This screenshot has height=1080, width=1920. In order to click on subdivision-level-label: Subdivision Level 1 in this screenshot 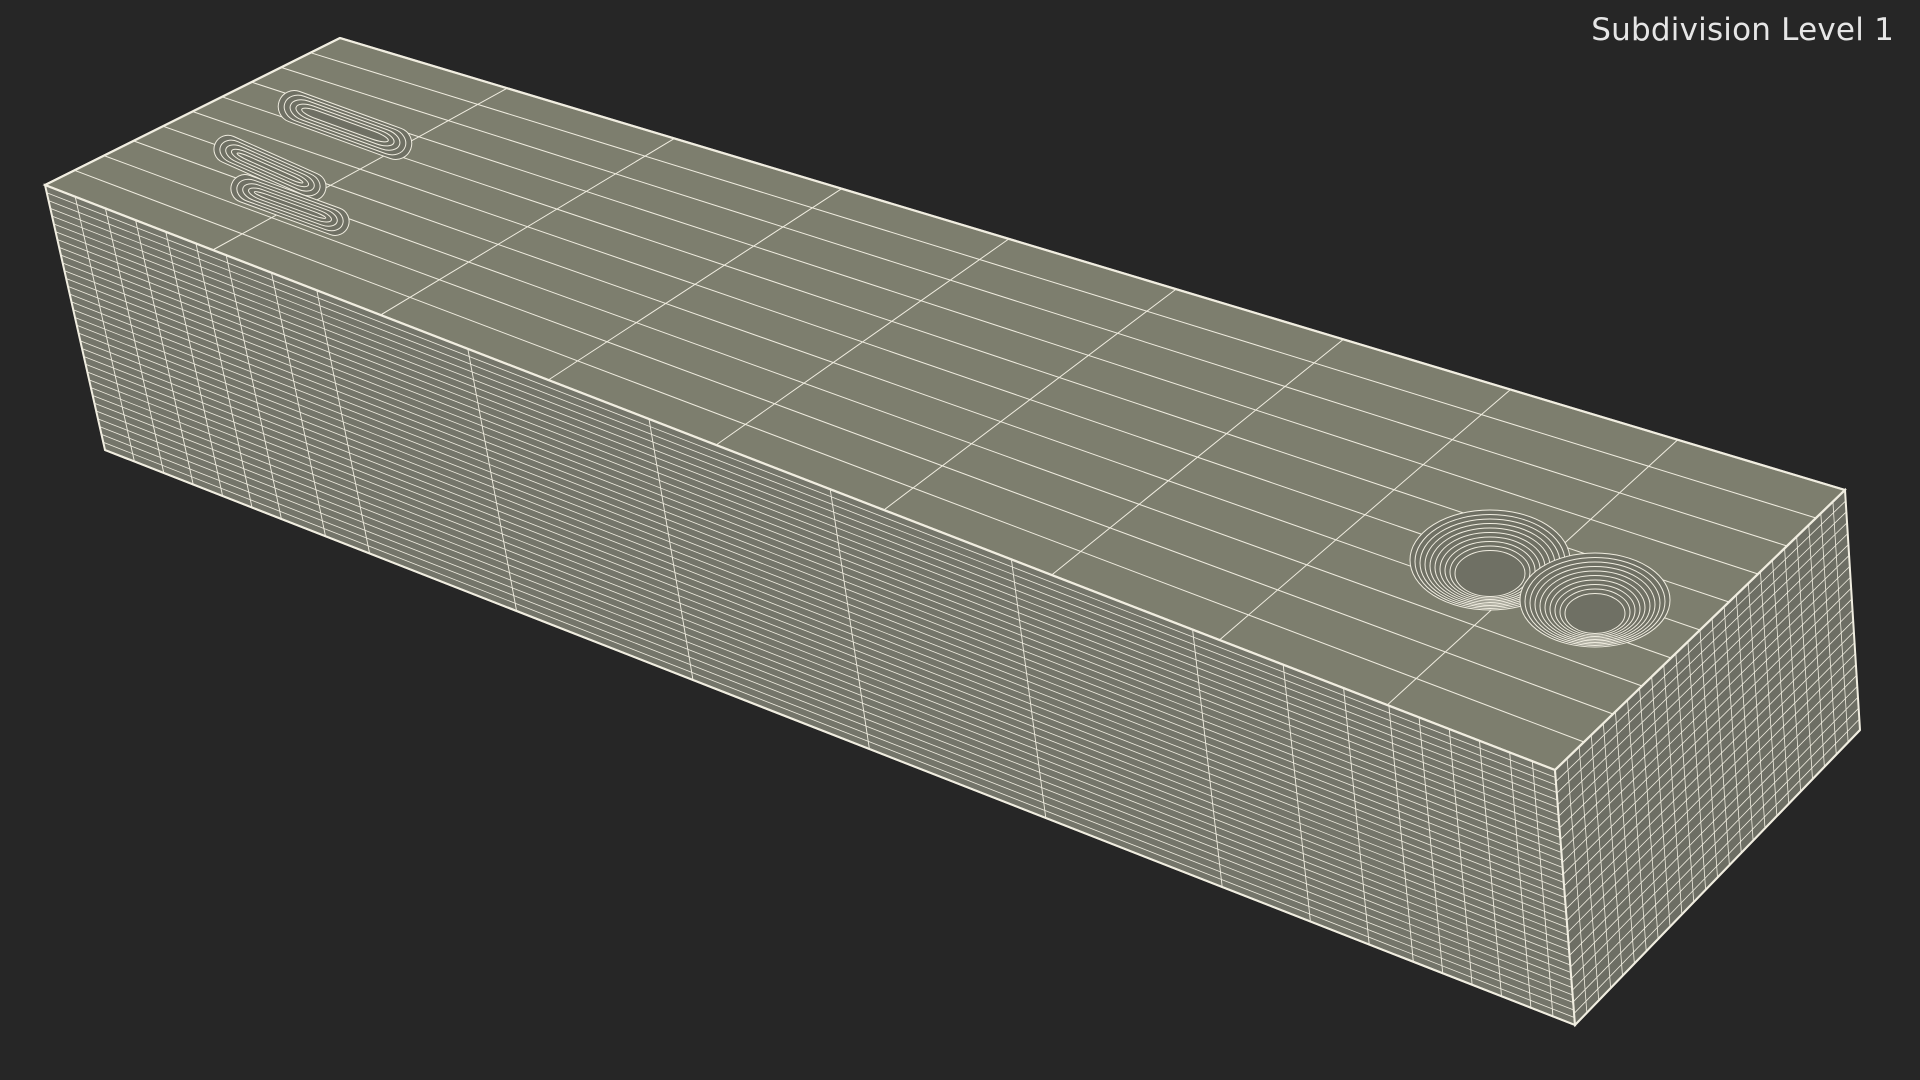, I will do `click(1742, 30)`.